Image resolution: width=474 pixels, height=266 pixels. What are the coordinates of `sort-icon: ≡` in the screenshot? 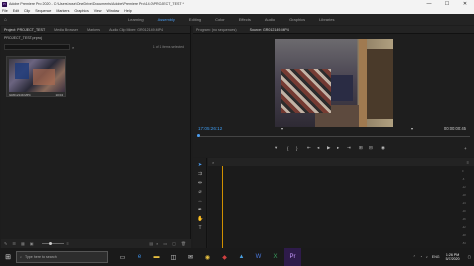 It's located at (68, 243).